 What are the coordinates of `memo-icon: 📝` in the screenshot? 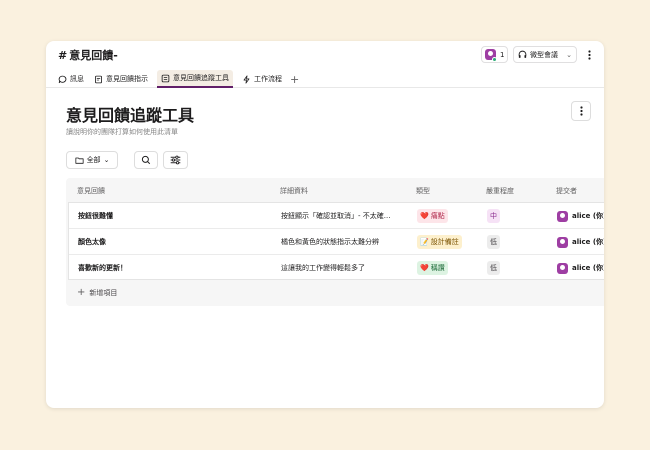 It's located at (424, 242).